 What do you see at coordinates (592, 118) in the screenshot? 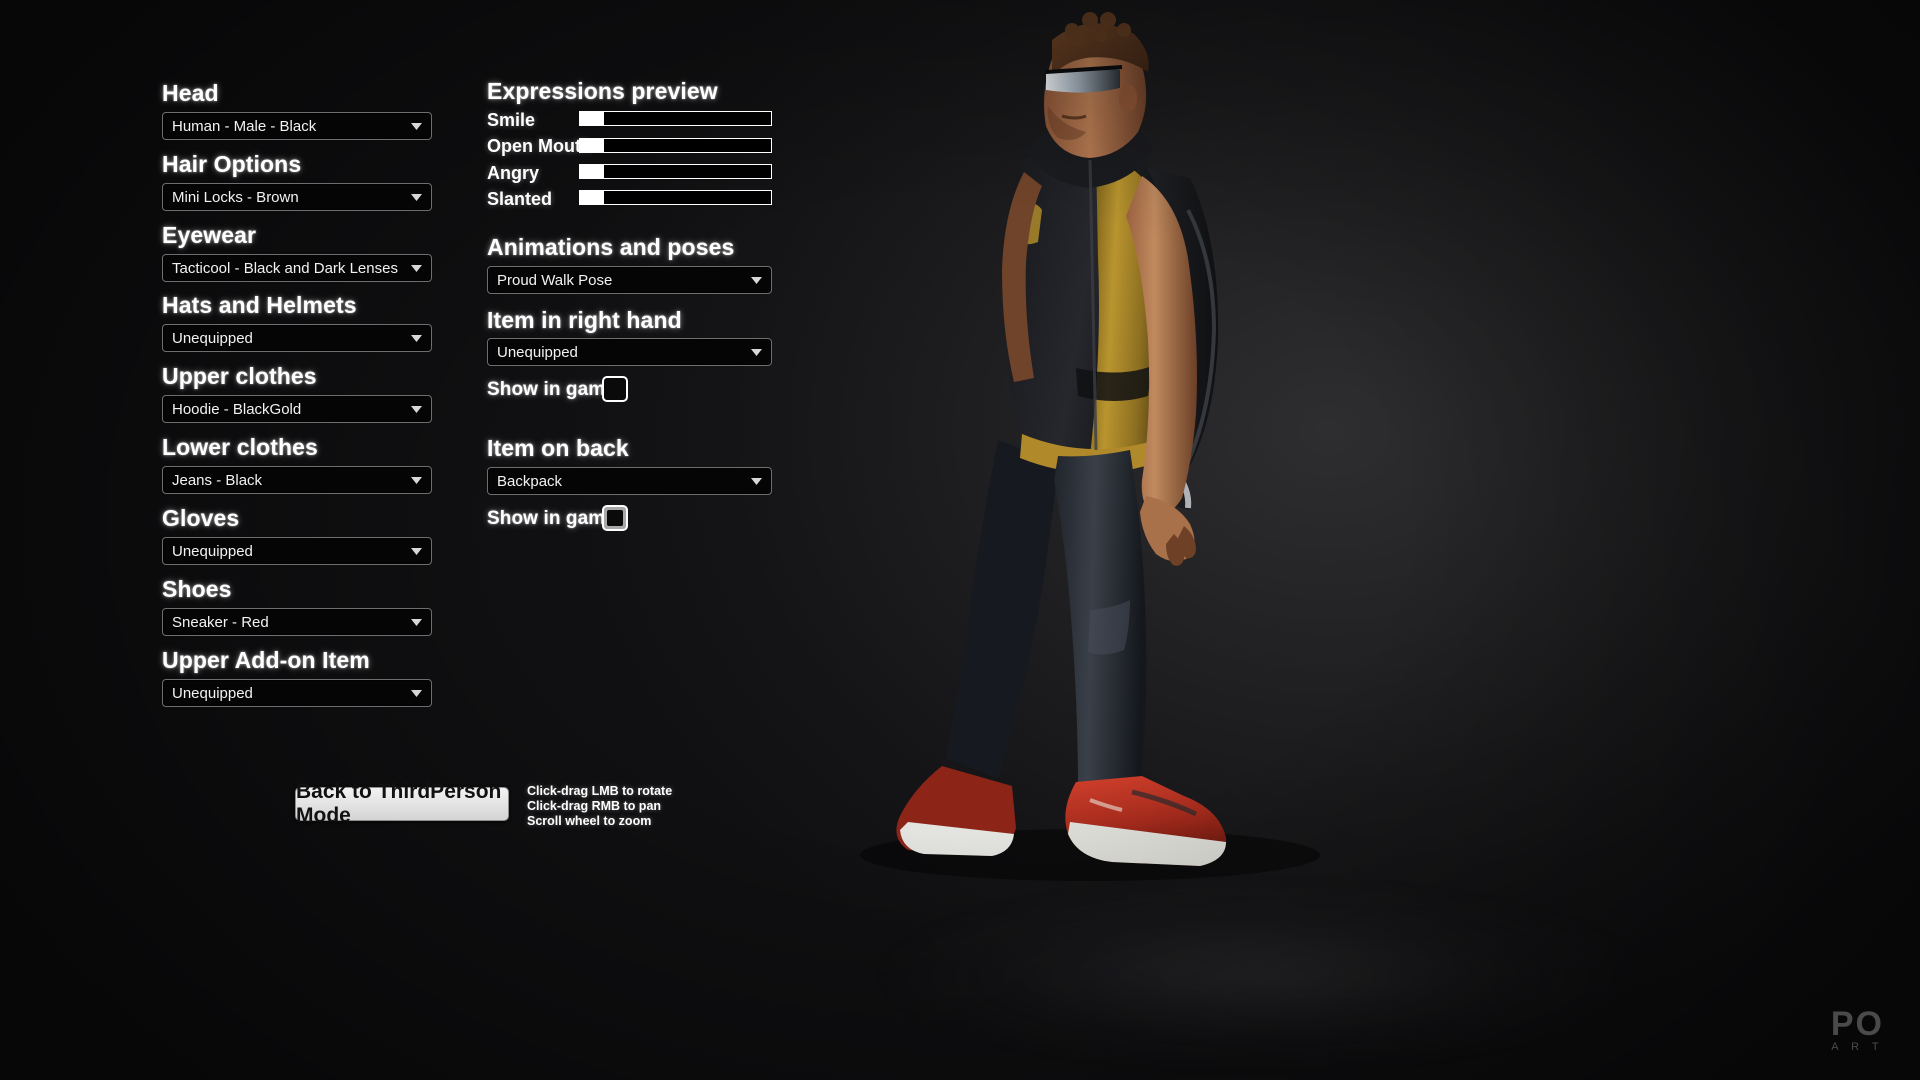
I see `slider-smile-handle` at bounding box center [592, 118].